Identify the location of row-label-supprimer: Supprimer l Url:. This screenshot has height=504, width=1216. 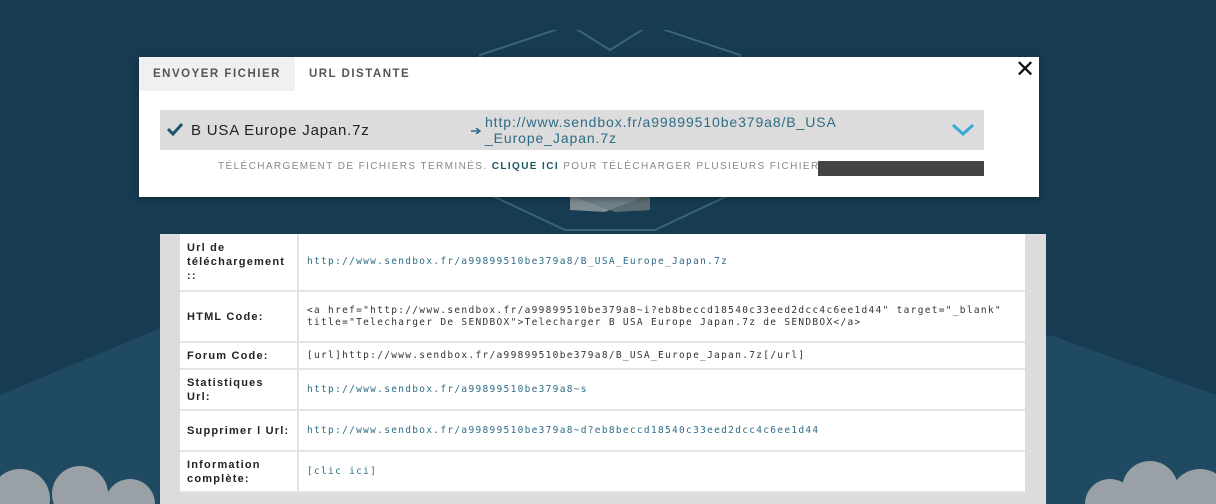
(239, 431).